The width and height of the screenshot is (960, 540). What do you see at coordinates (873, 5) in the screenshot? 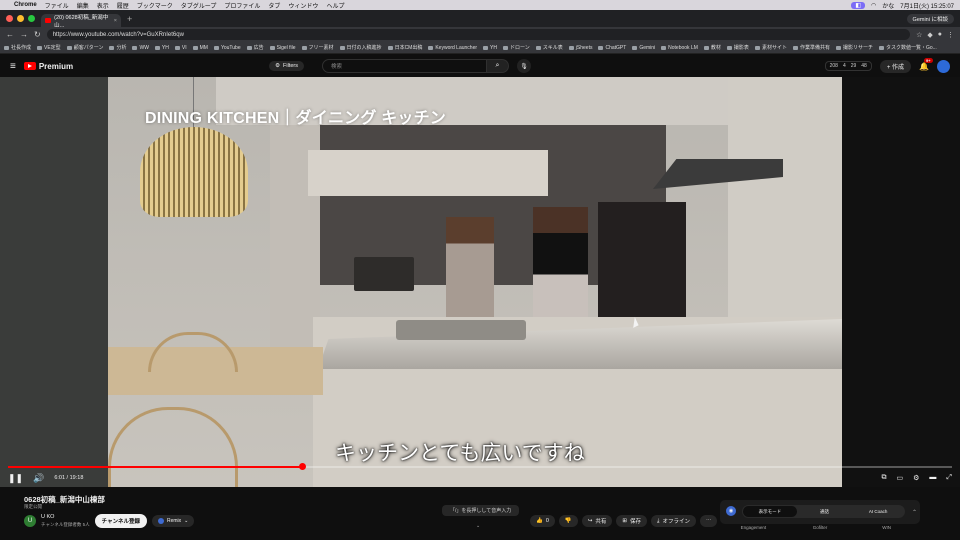
I see `wifi-icon: ◠` at bounding box center [873, 5].